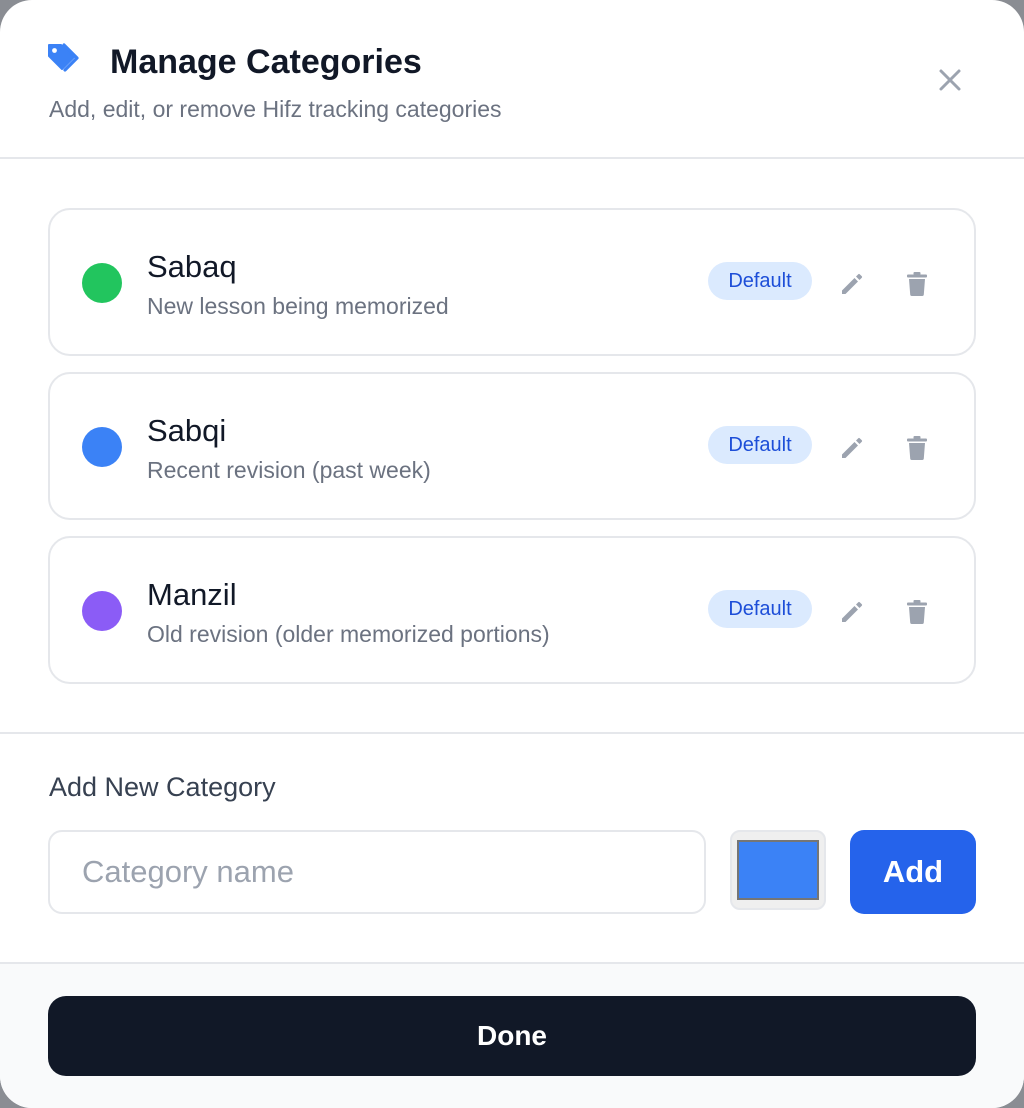 The image size is (1024, 1108). I want to click on category-name: Sabqi, so click(187, 430).